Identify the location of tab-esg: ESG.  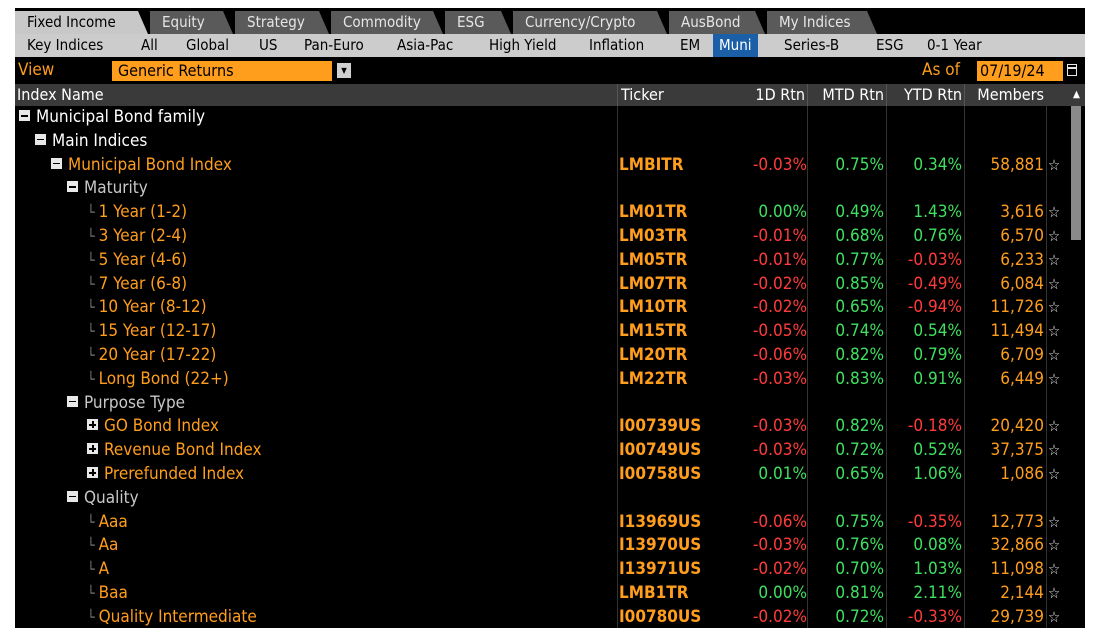
(478, 22).